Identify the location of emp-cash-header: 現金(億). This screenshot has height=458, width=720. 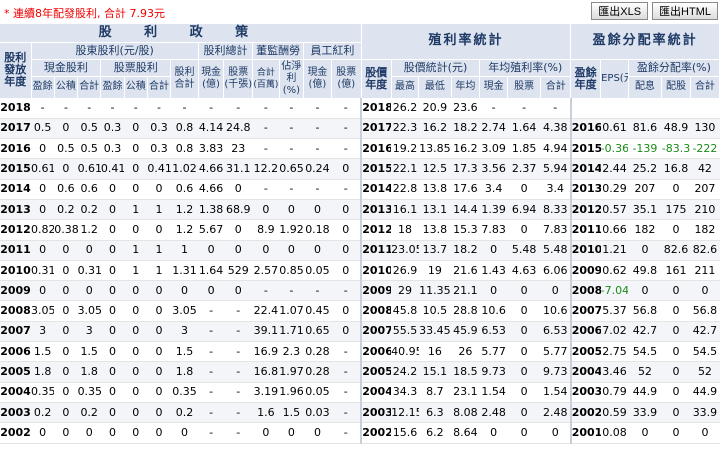
(317, 79).